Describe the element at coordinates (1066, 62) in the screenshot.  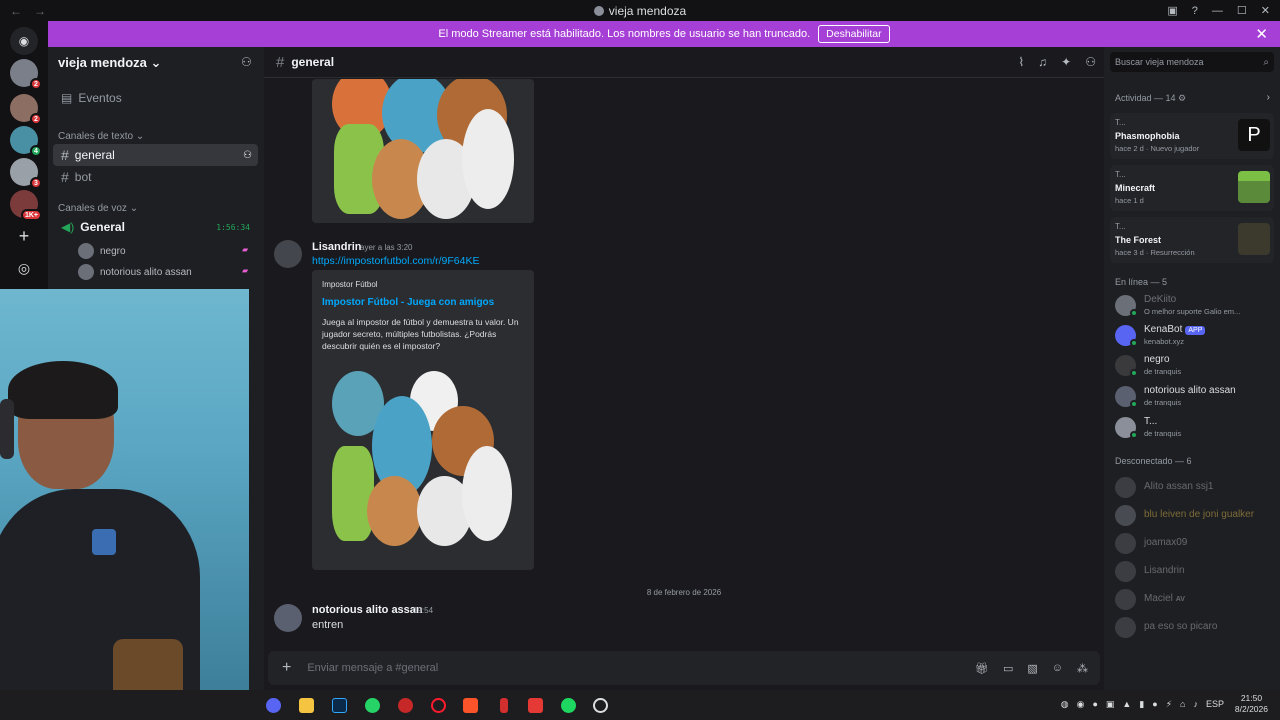
I see `pin-icon: ✦` at that location.